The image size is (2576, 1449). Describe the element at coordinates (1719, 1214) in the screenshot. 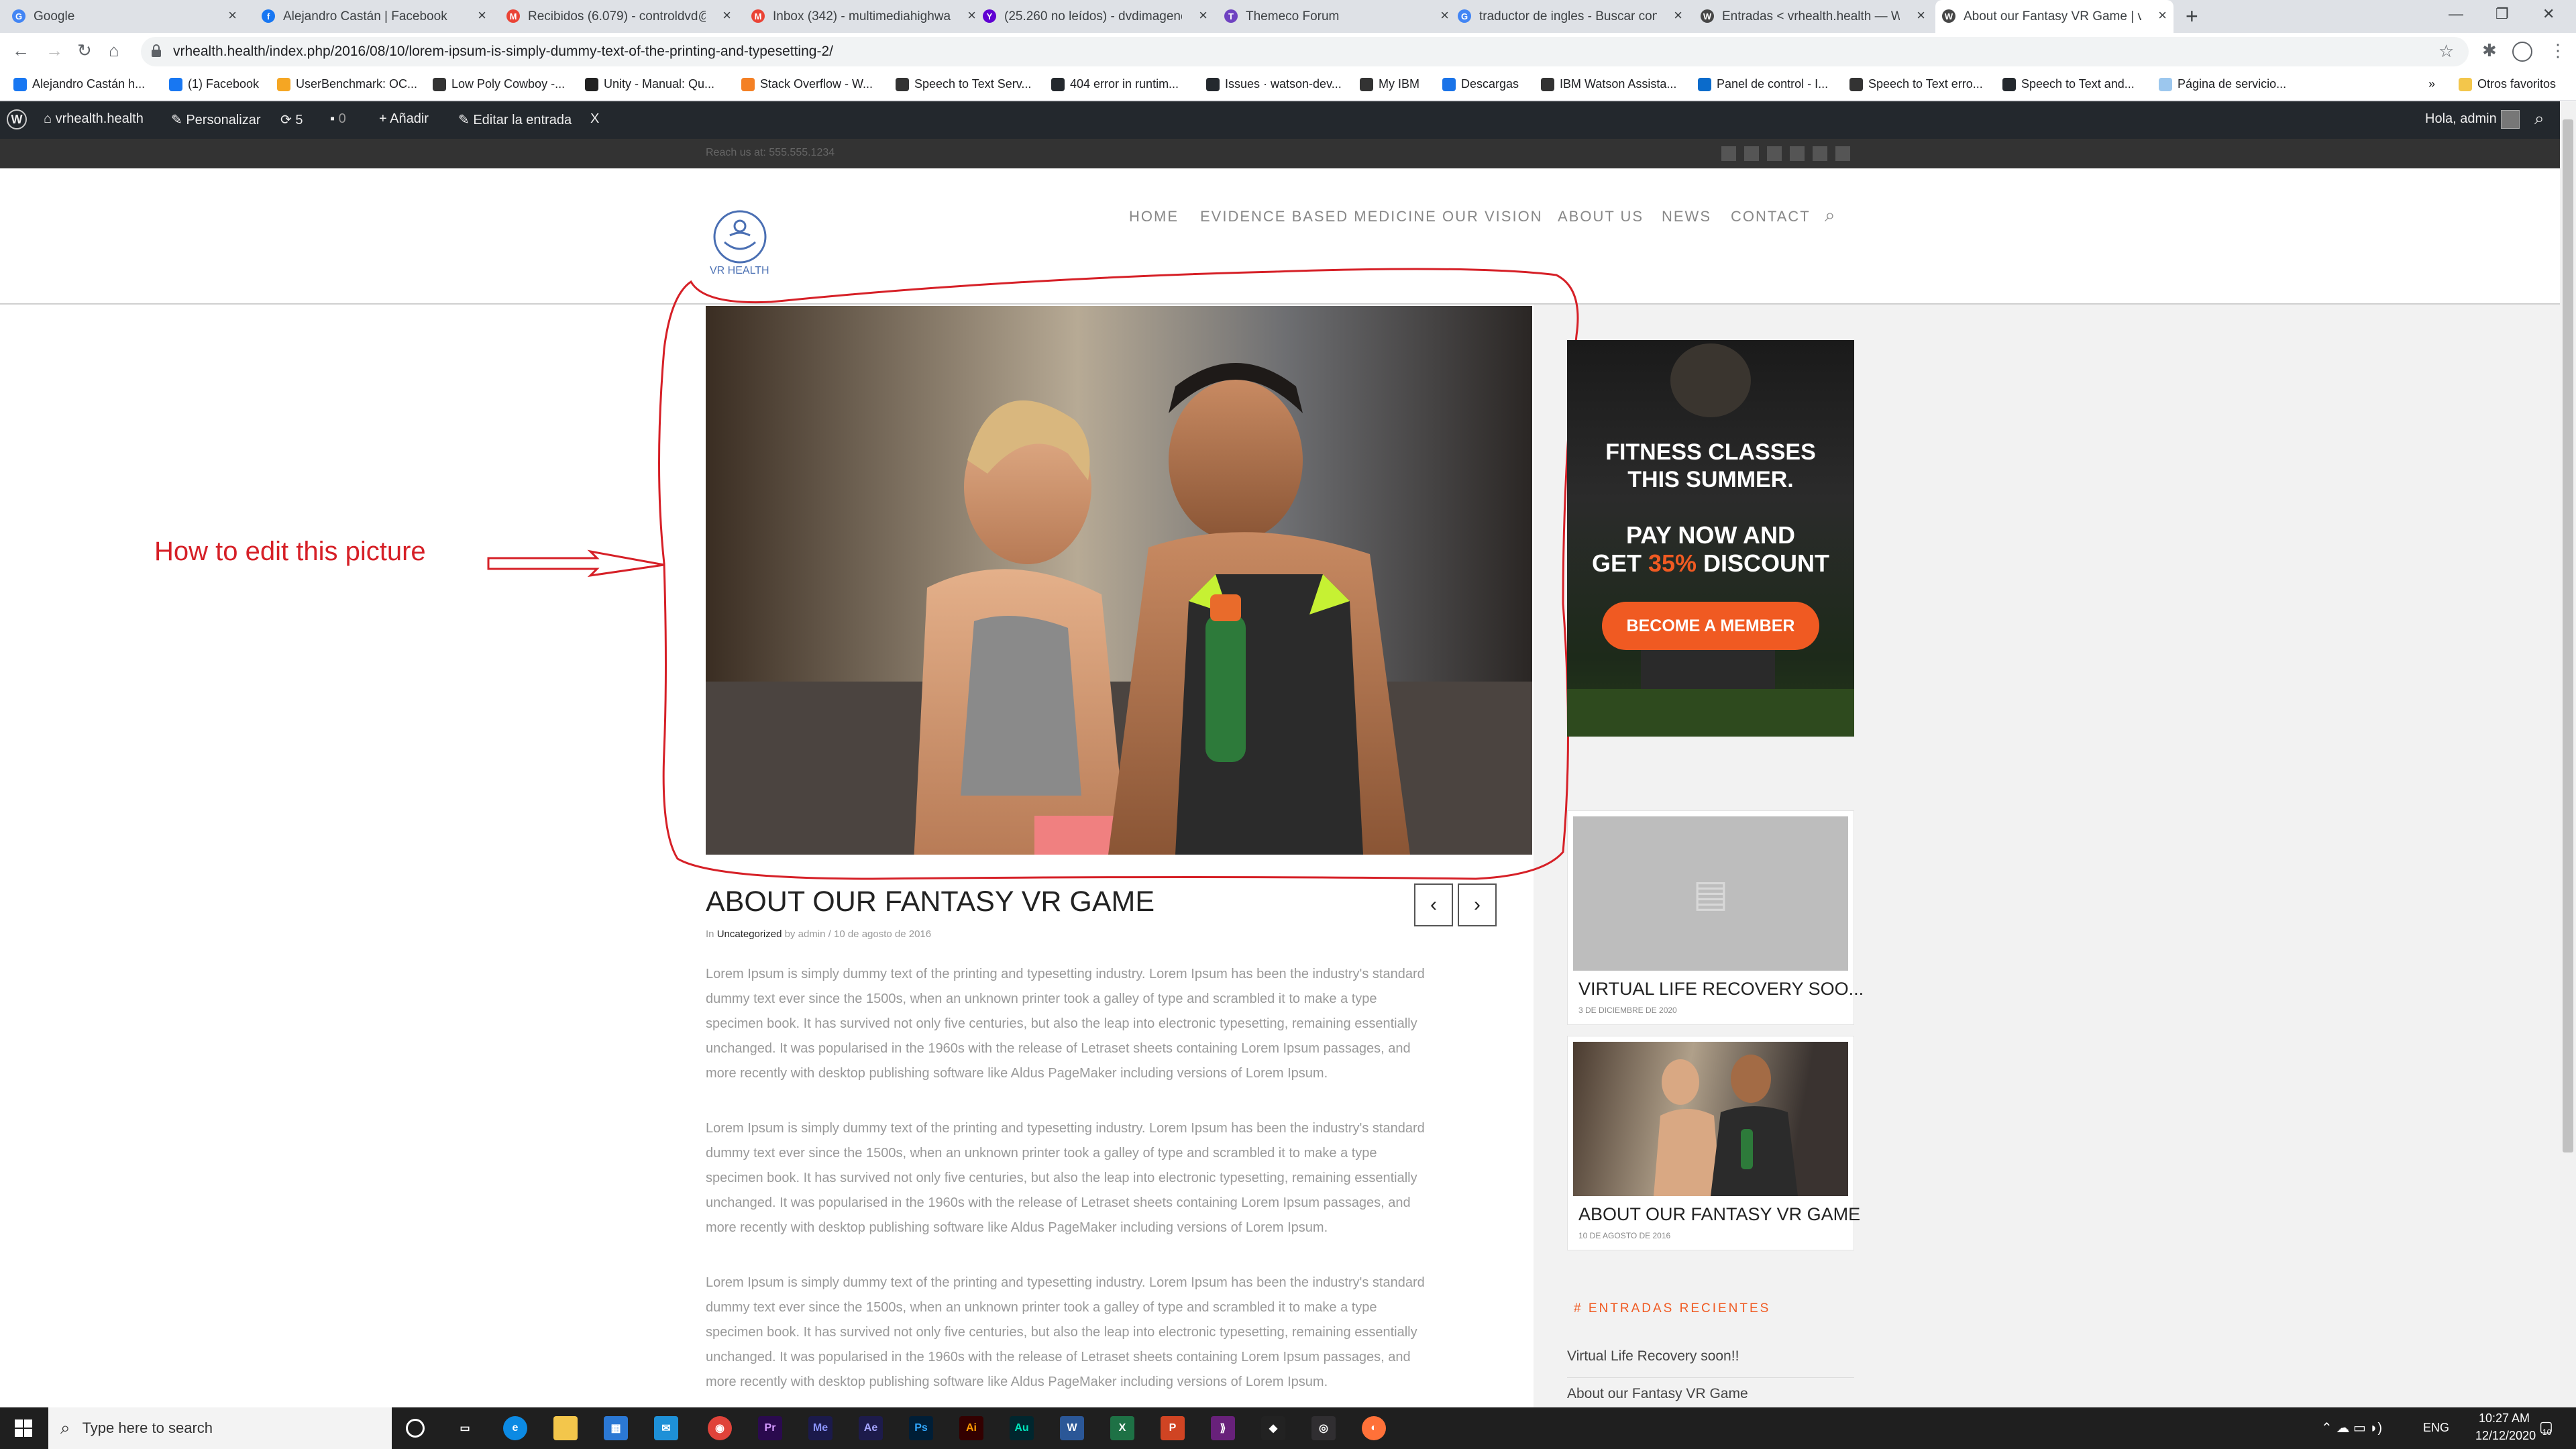

I see `card-title: ABOUT OUR FANTASY VR GAME` at that location.